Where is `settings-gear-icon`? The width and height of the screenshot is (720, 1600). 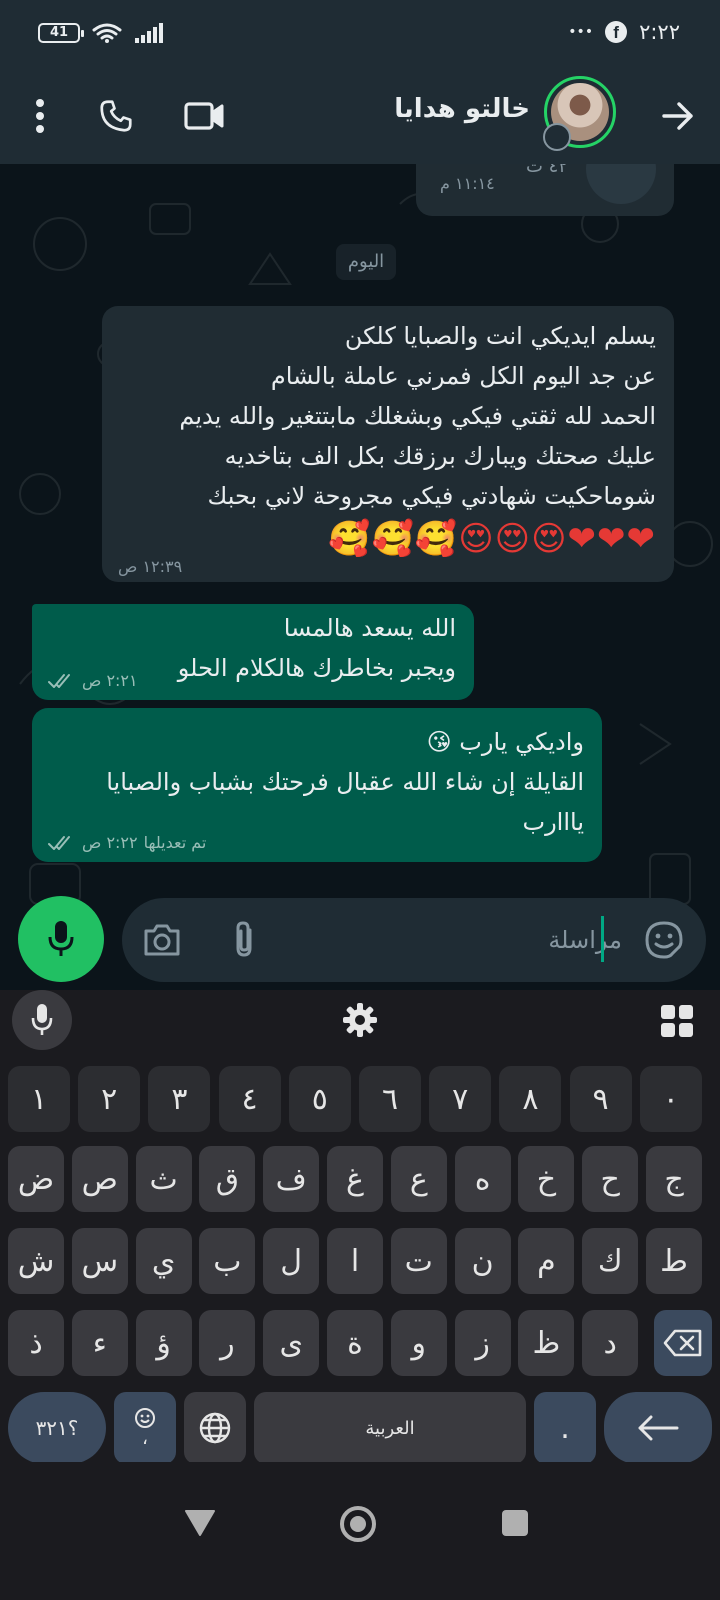 settings-gear-icon is located at coordinates (360, 1020).